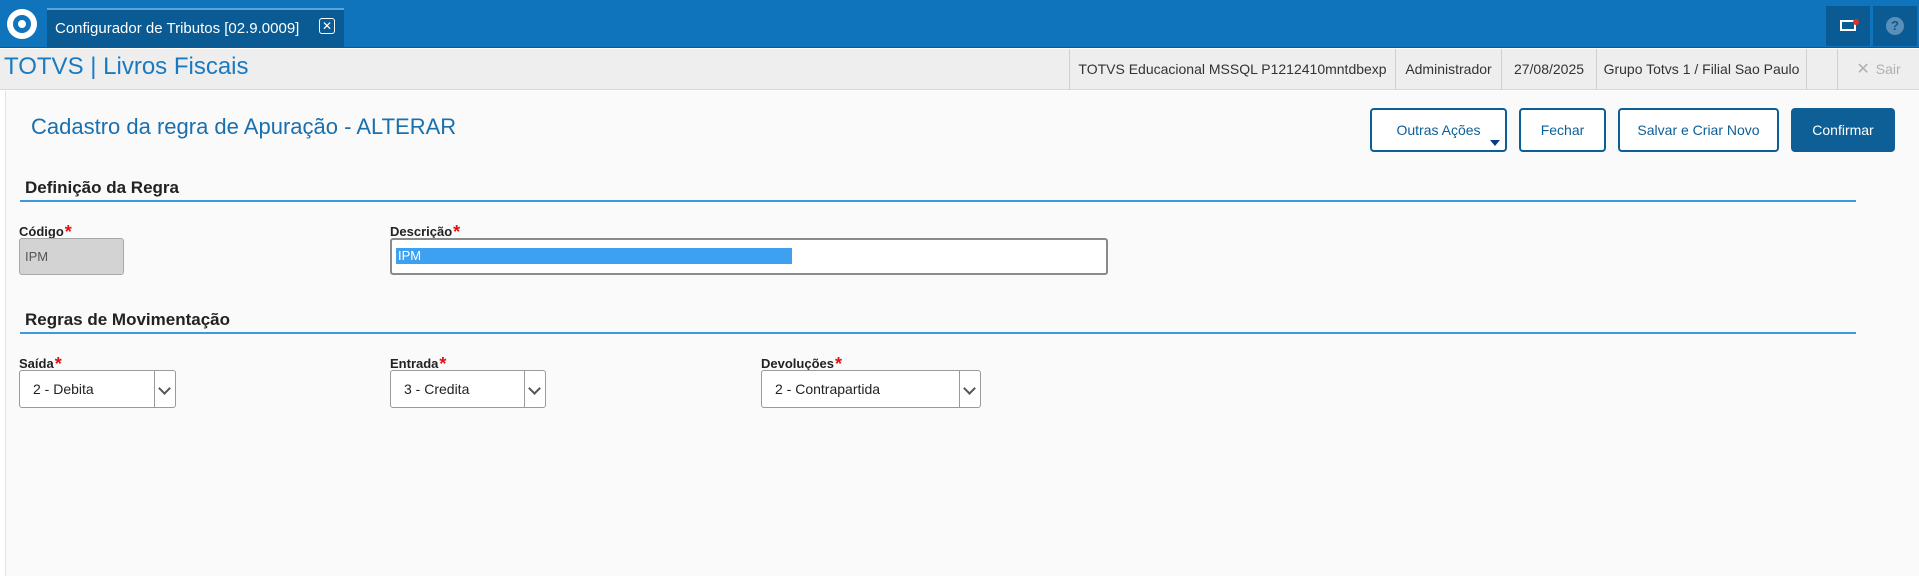  What do you see at coordinates (828, 389) in the screenshot?
I see `devolucoes-value: 2 - Contrapartida` at bounding box center [828, 389].